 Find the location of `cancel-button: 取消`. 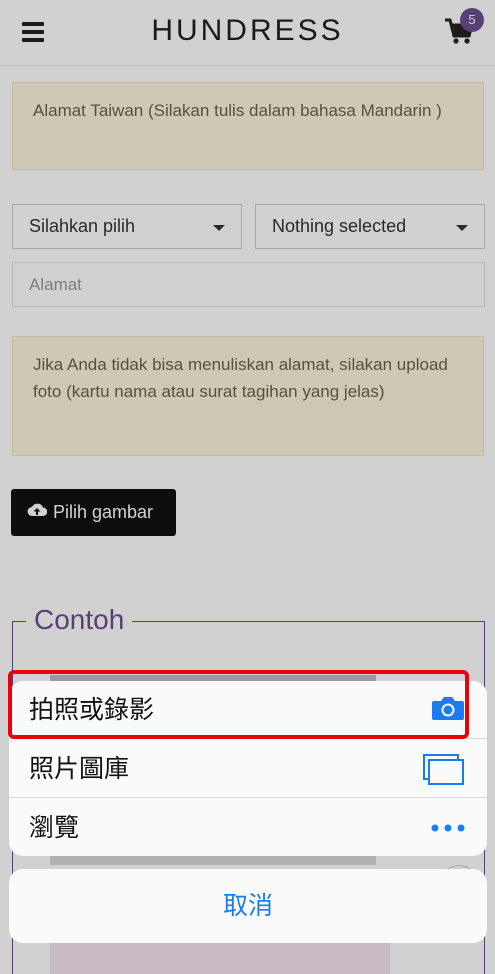

cancel-button: 取消 is located at coordinates (248, 906).